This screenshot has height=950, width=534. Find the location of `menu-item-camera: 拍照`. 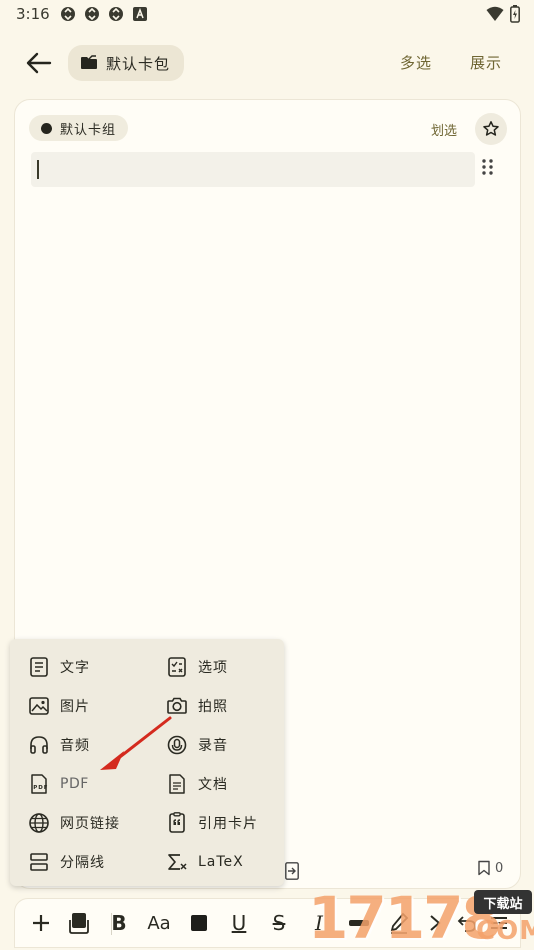

menu-item-camera: 拍照 is located at coordinates (197, 706).